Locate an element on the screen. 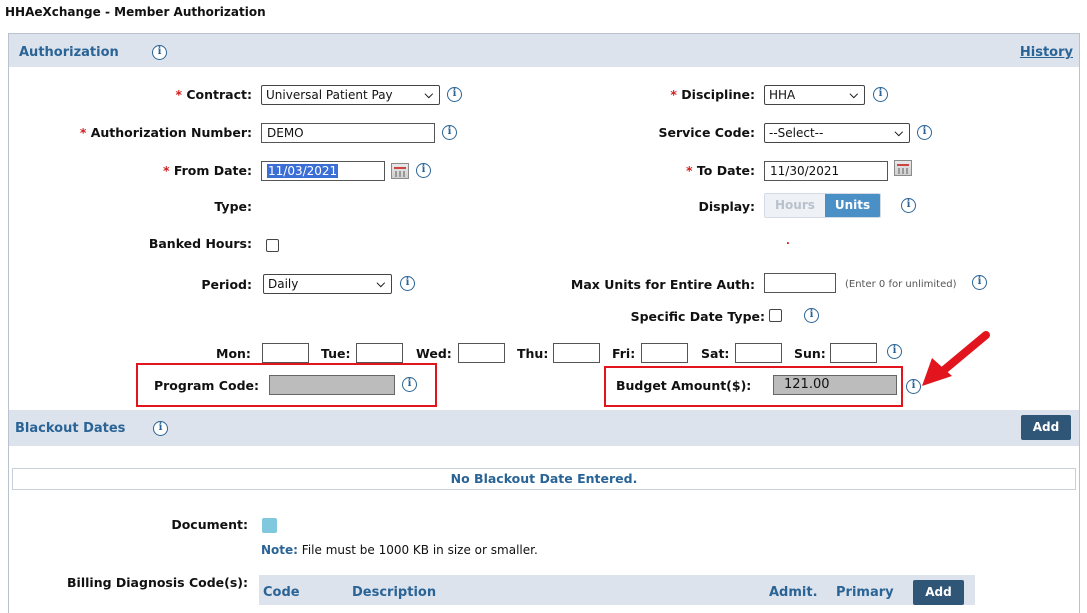 Image resolution: width=1087 pixels, height=613 pixels. display-hours-option: Hours is located at coordinates (795, 205).